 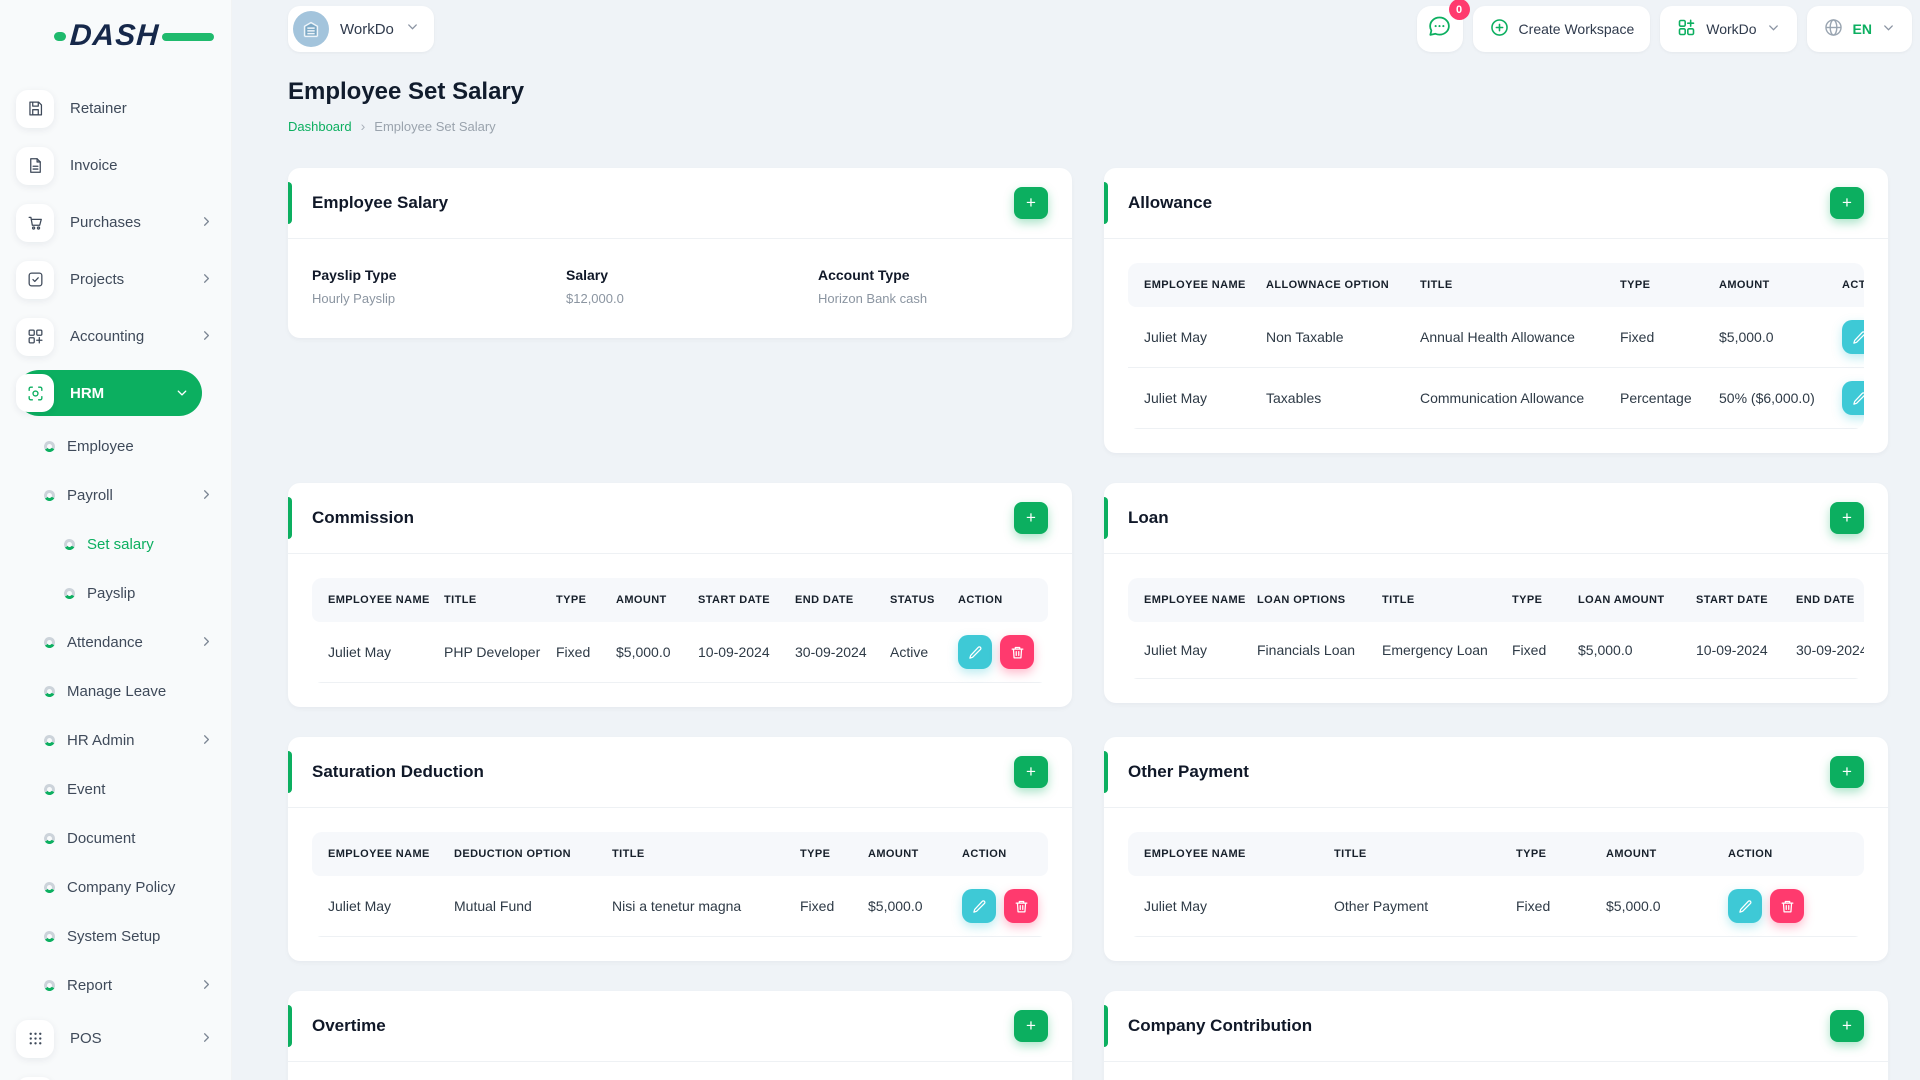 I want to click on sidebar-item-accounting: Accounting, so click(x=124, y=336).